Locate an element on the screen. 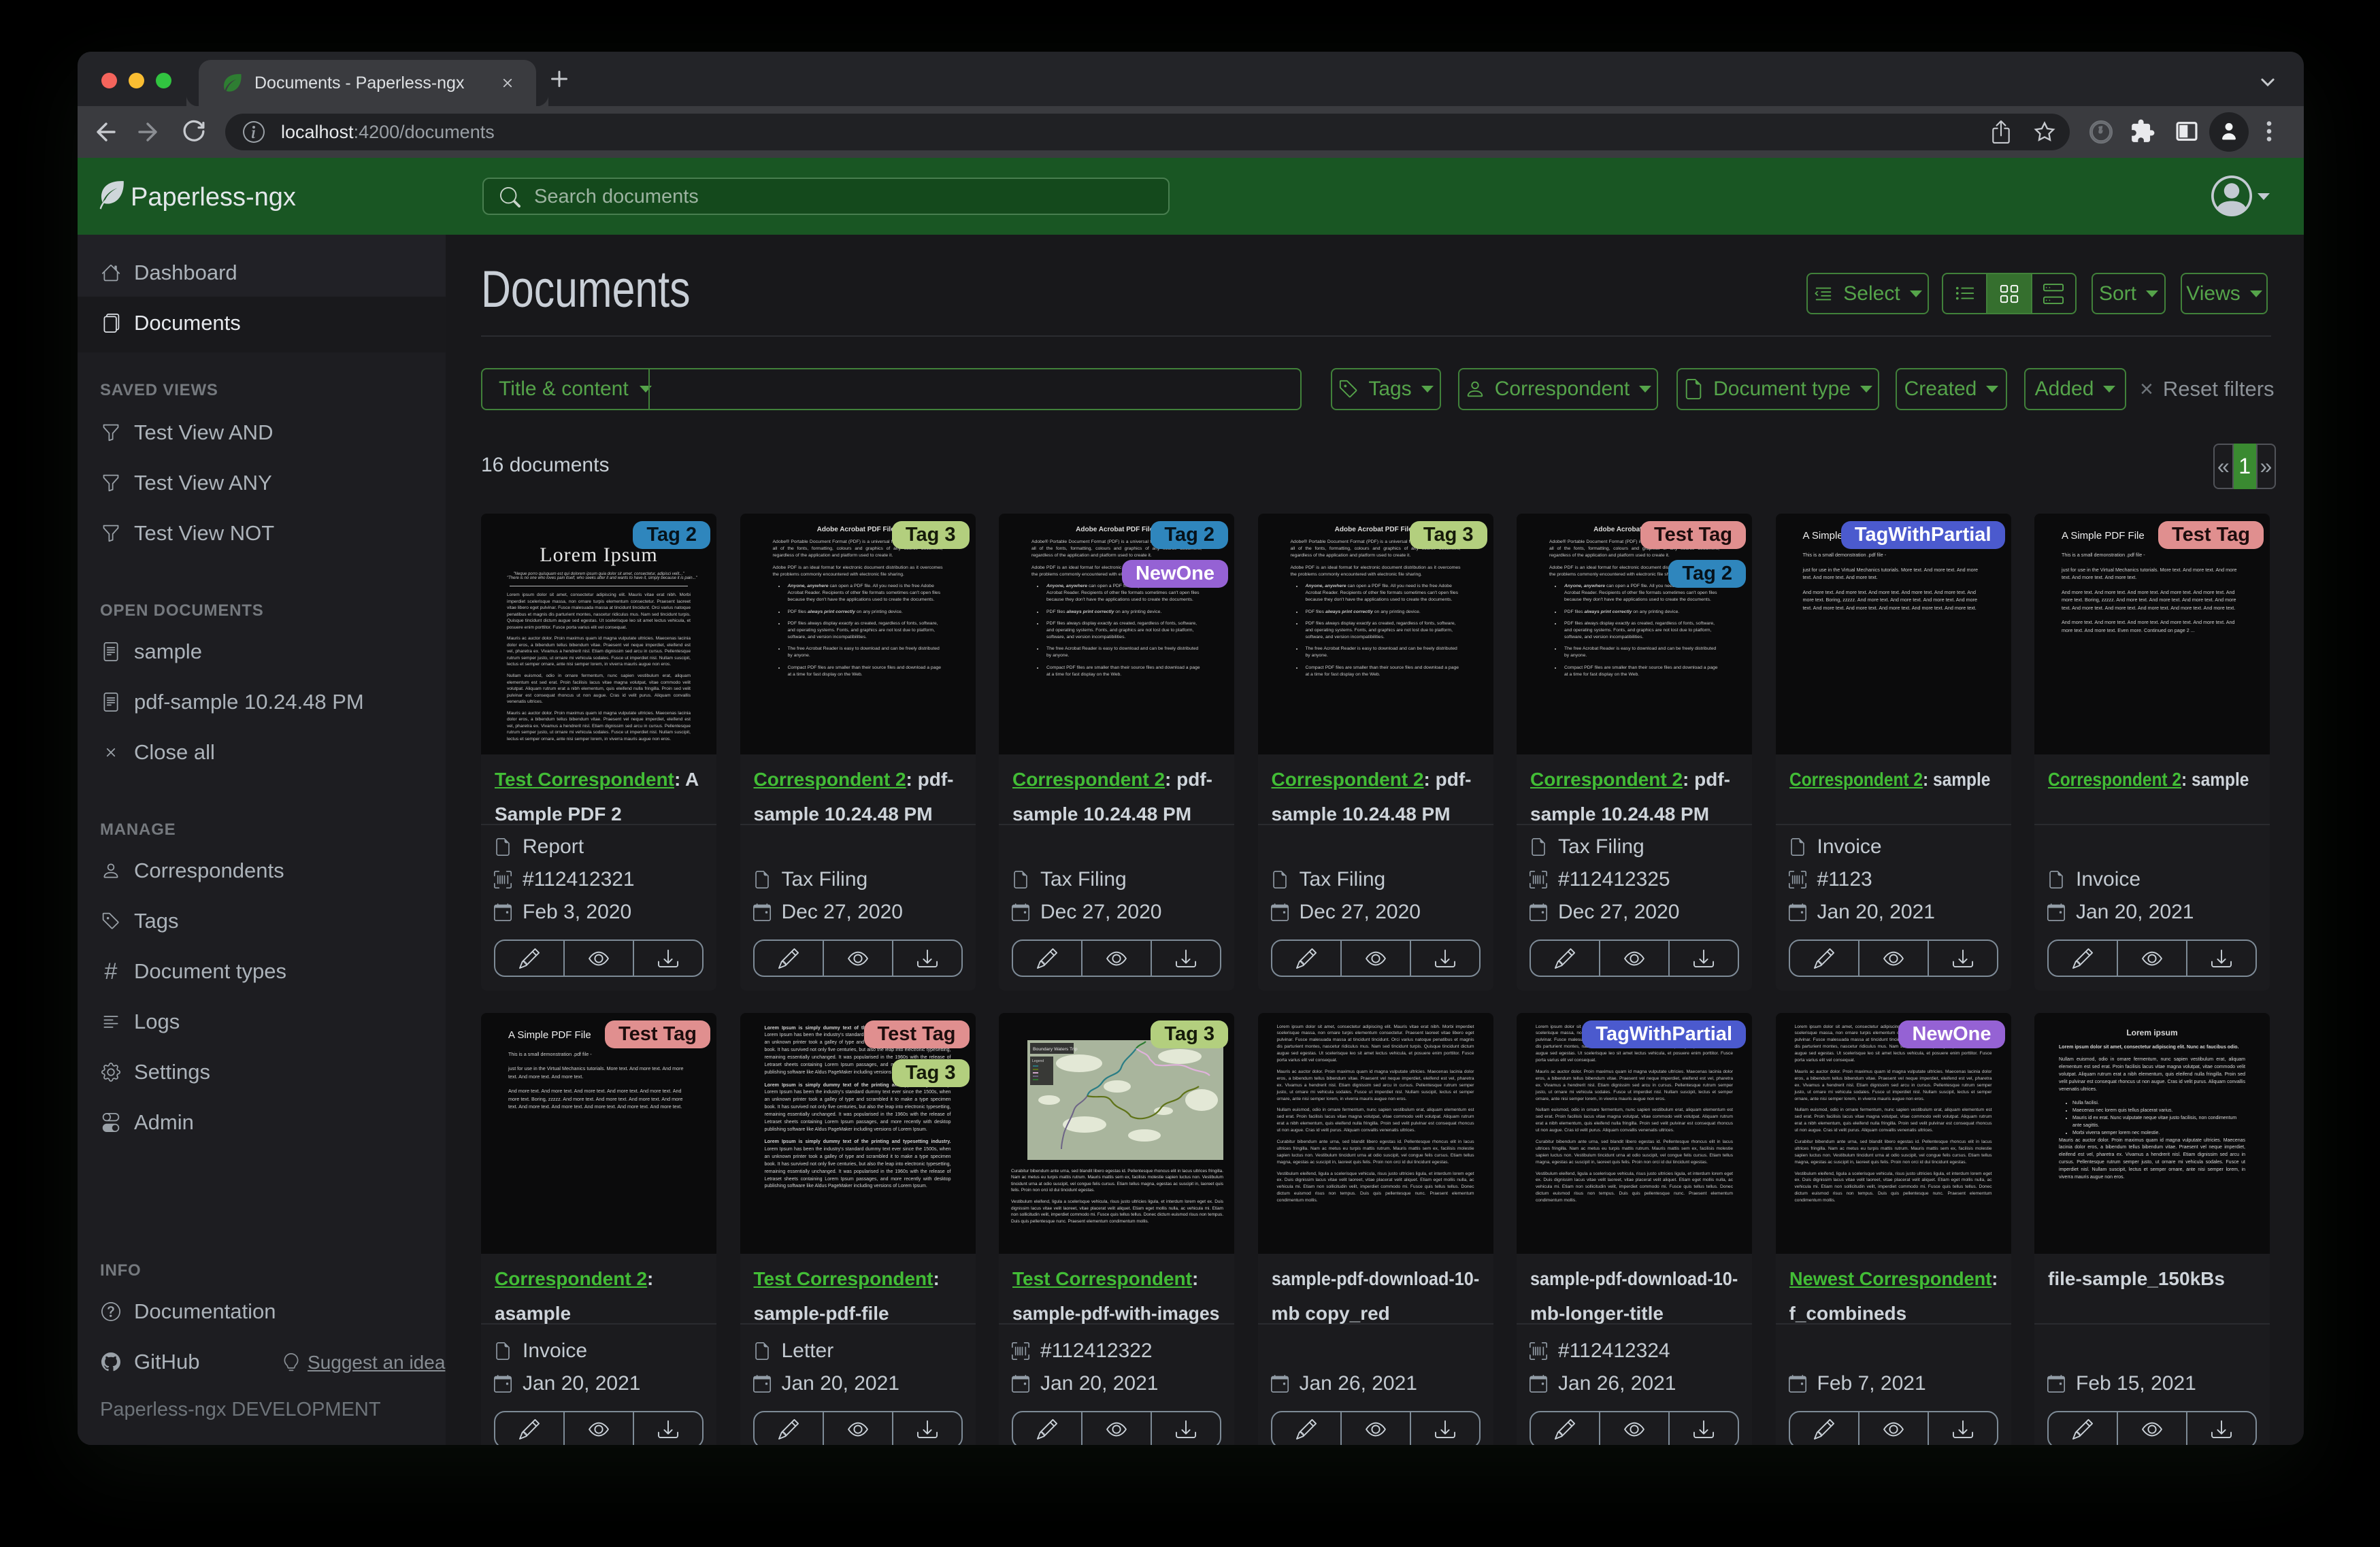 The width and height of the screenshot is (2380, 1547). svg-text: Boundary Waters Trip is located at coordinates (1055, 1049).